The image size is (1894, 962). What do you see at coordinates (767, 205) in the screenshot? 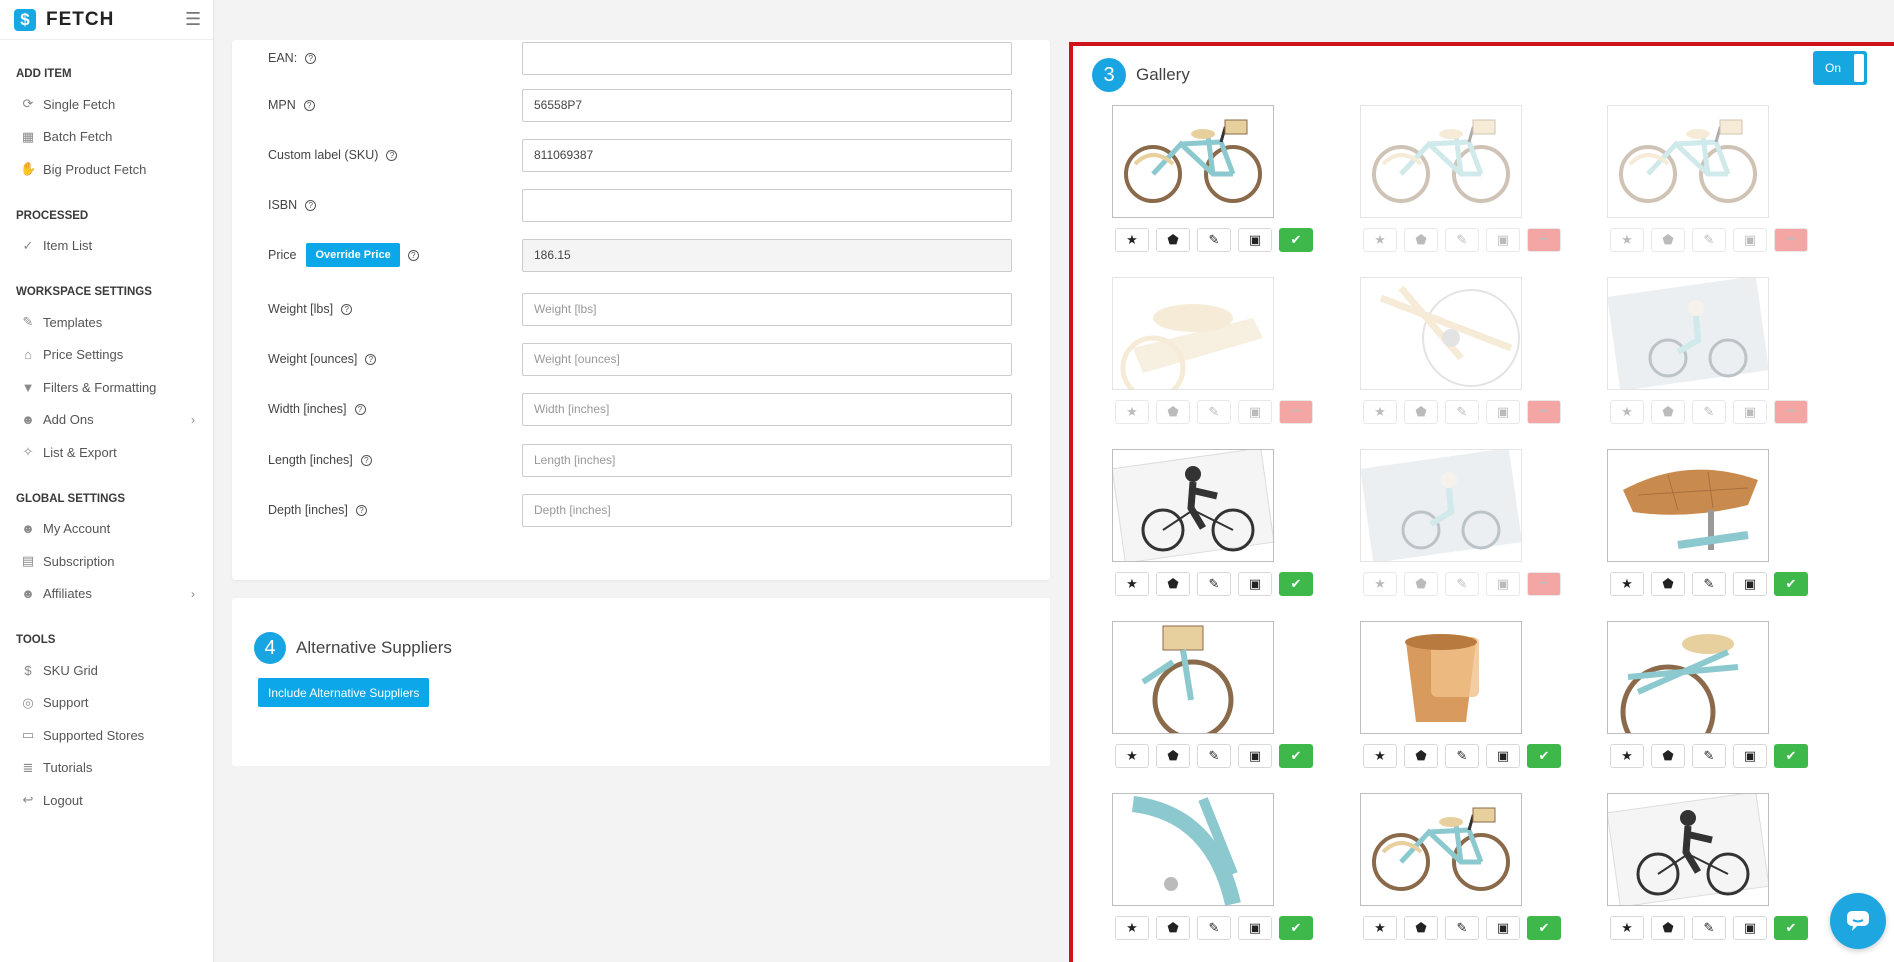
I see `isbn-input` at bounding box center [767, 205].